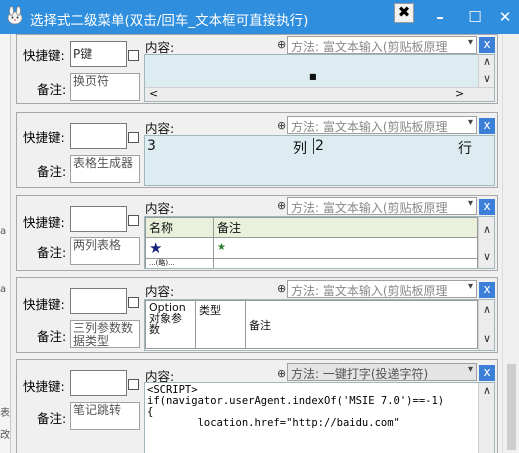 The width and height of the screenshot is (519, 453). Describe the element at coordinates (105, 169) in the screenshot. I see `note-field: 表格生成器` at that location.